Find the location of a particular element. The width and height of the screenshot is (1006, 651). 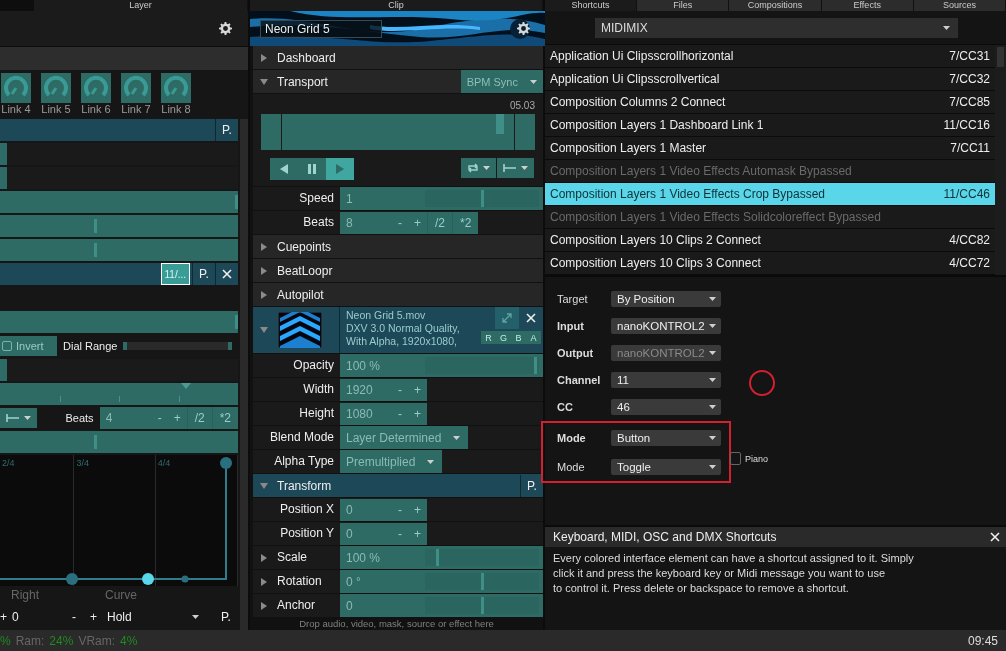

setting-dropdown: 46 is located at coordinates (666, 406).